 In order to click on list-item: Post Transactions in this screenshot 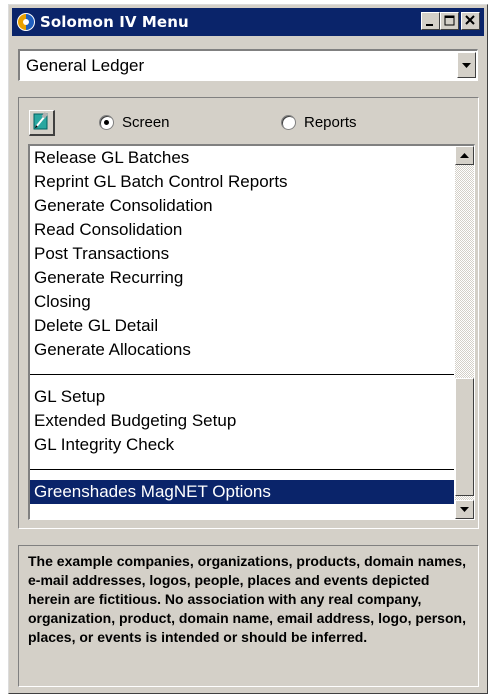, I will do `click(242, 254)`.